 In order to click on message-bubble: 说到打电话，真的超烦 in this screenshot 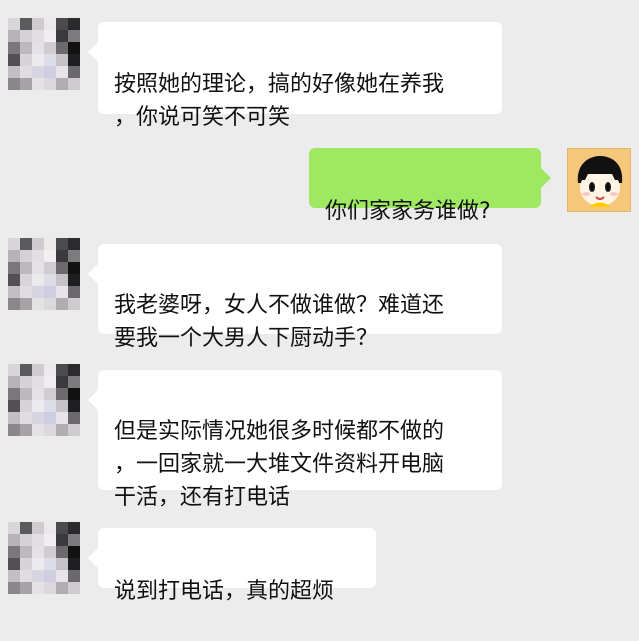, I will do `click(232, 566)`.